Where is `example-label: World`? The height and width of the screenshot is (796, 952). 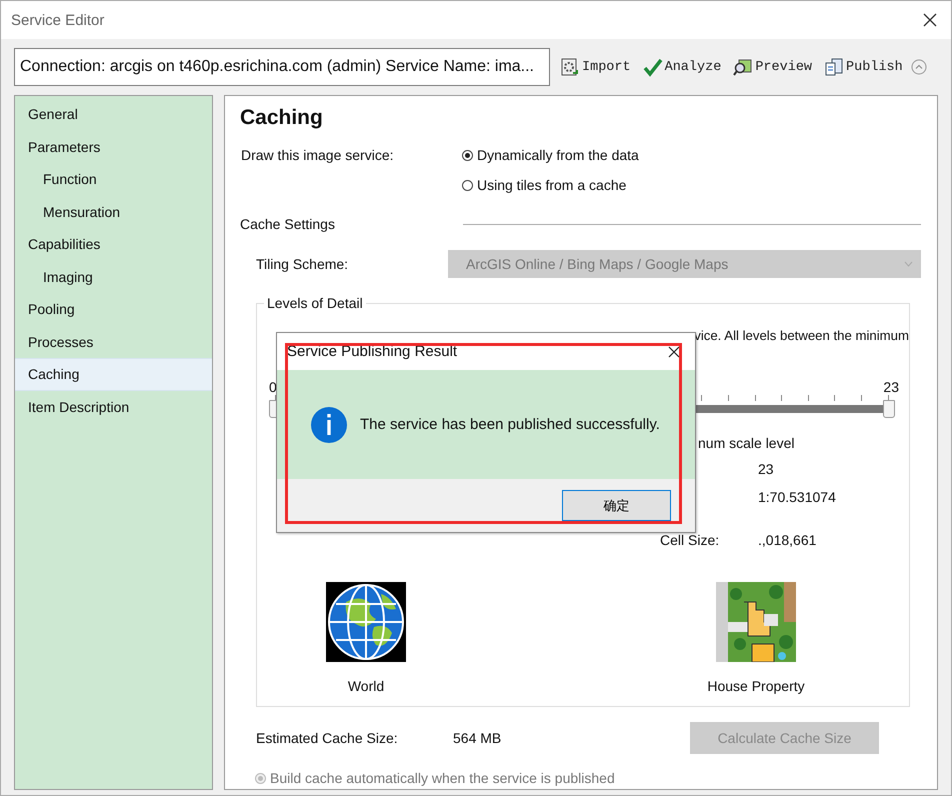
example-label: World is located at coordinates (366, 686).